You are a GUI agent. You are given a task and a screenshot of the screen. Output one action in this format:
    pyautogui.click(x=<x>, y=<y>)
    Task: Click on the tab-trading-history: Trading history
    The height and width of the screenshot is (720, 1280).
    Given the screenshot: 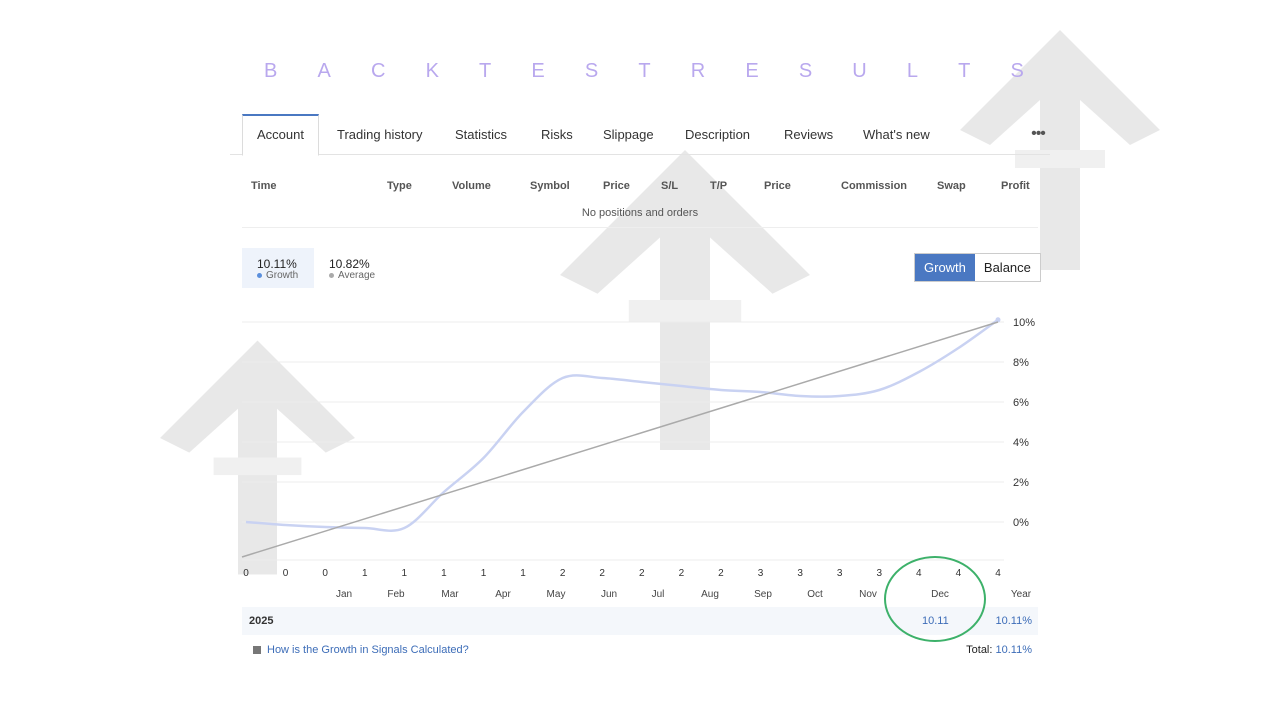 What is the action you would take?
    pyautogui.click(x=380, y=134)
    